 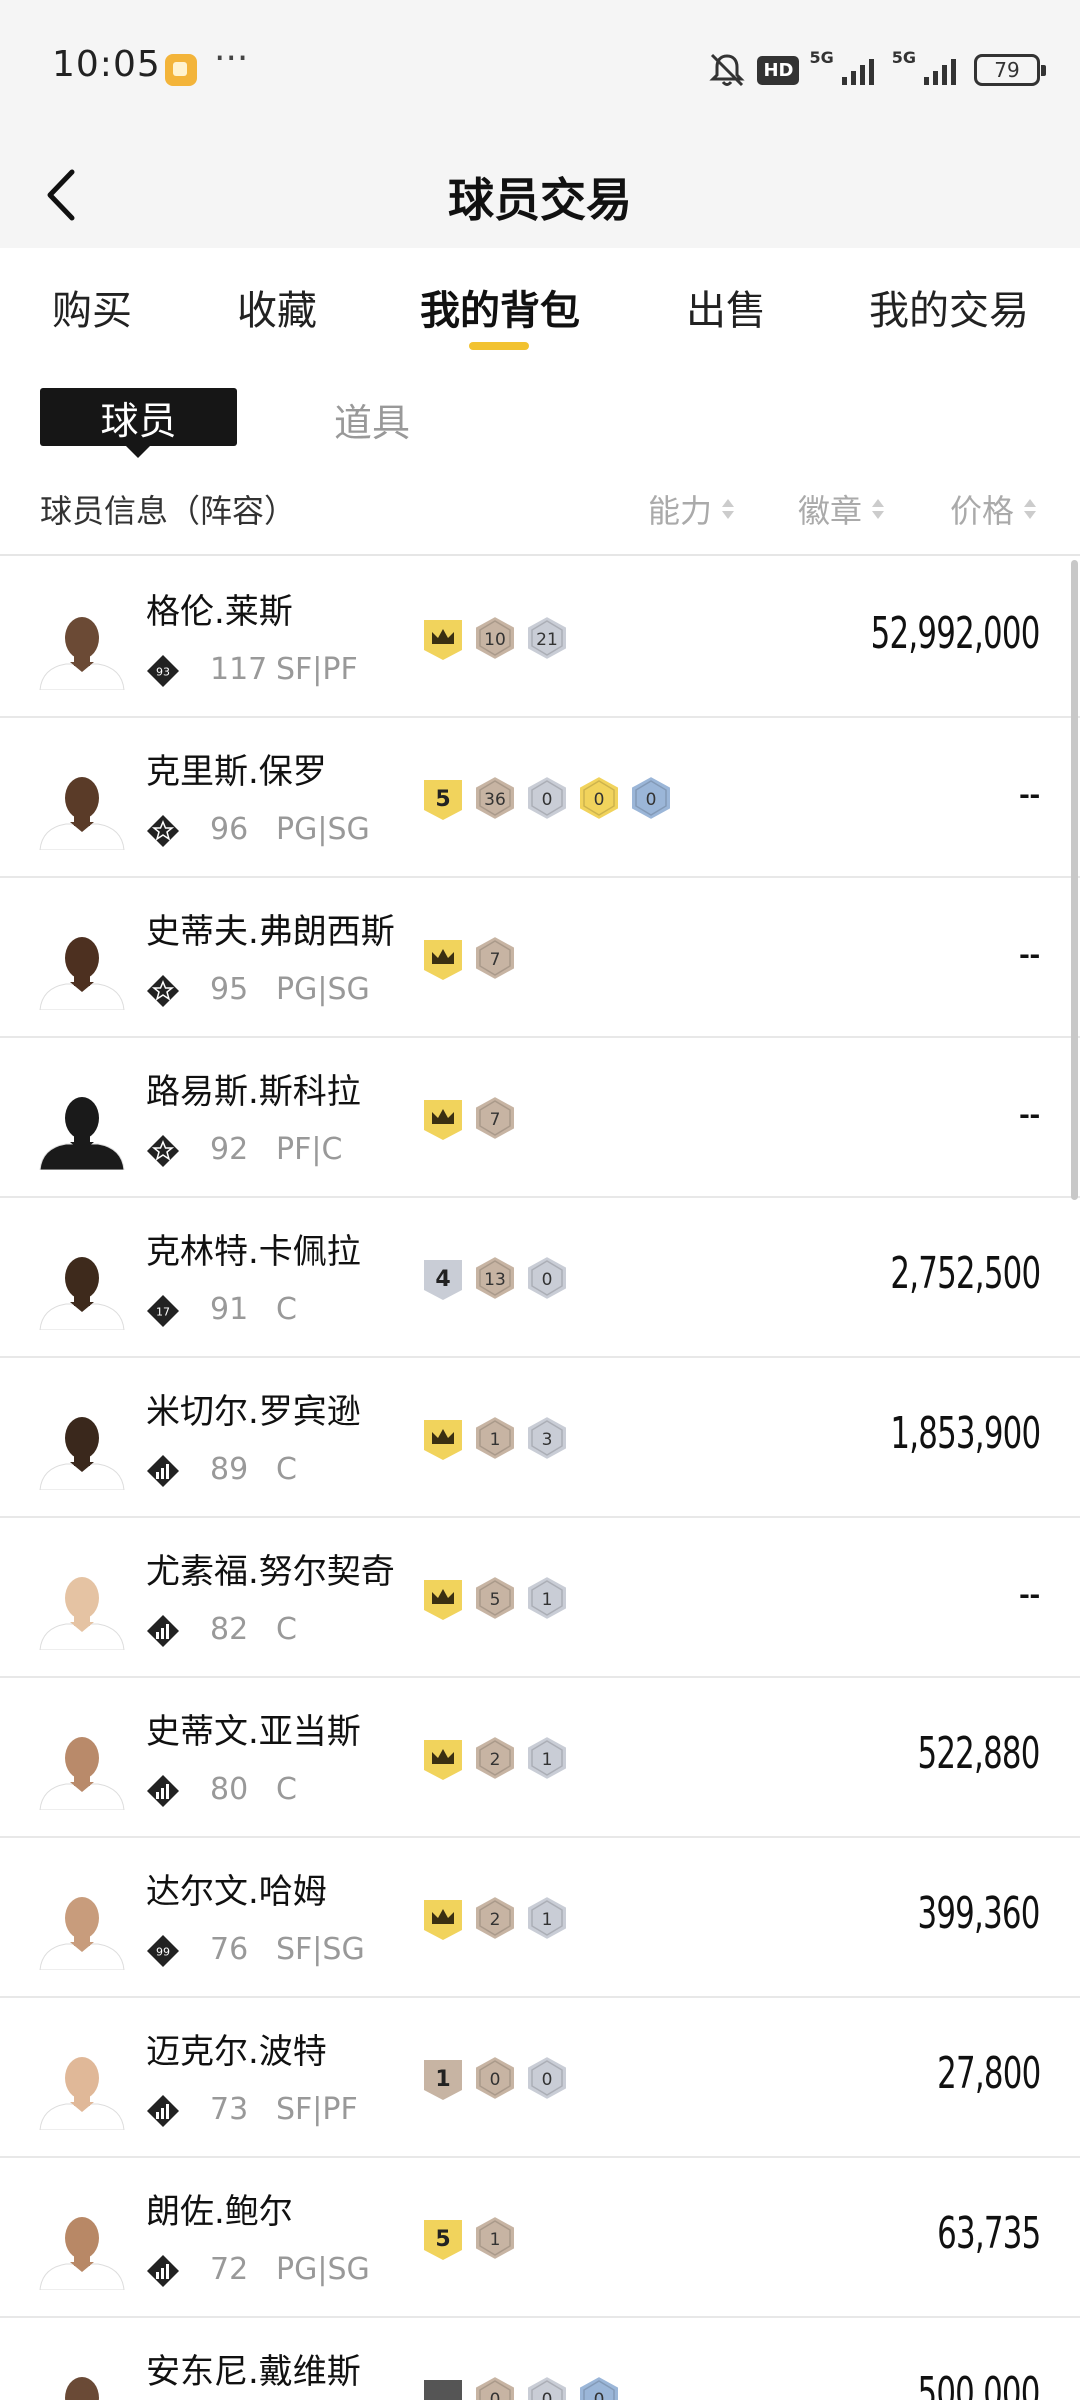 What do you see at coordinates (286, 1789) in the screenshot?
I see `player-position: C` at bounding box center [286, 1789].